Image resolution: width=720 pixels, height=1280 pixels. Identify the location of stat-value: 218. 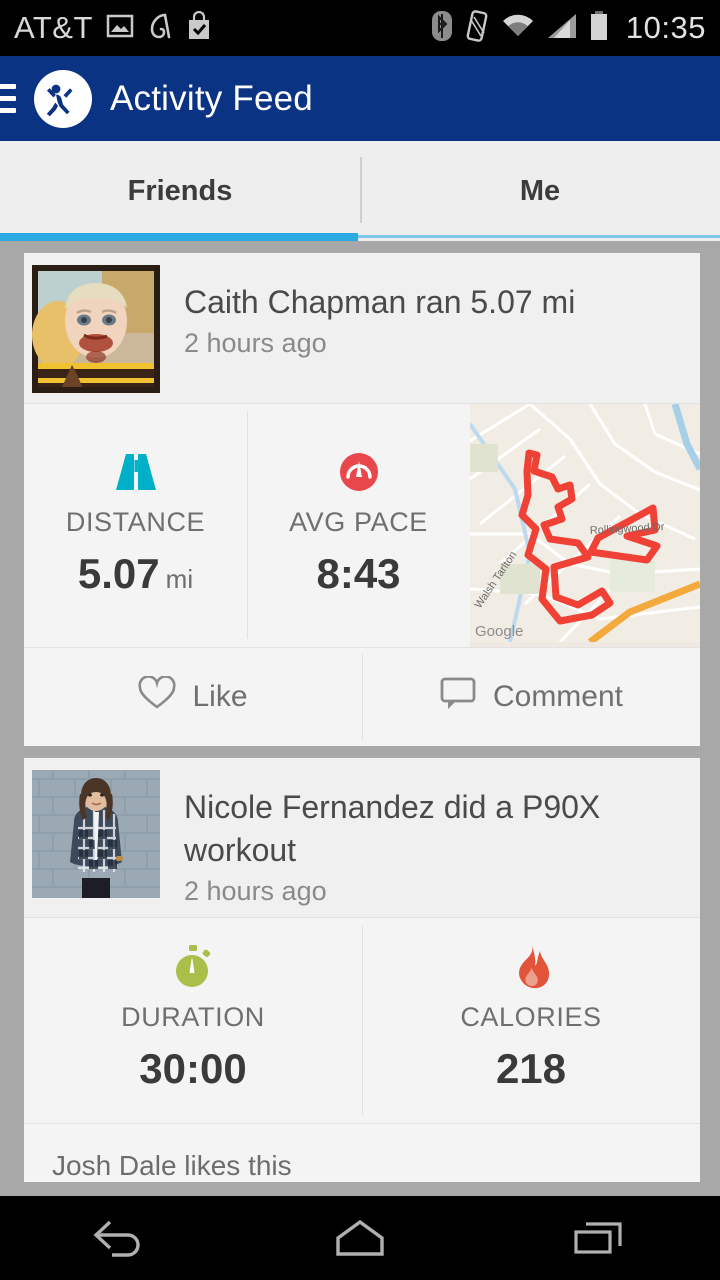
(531, 1069).